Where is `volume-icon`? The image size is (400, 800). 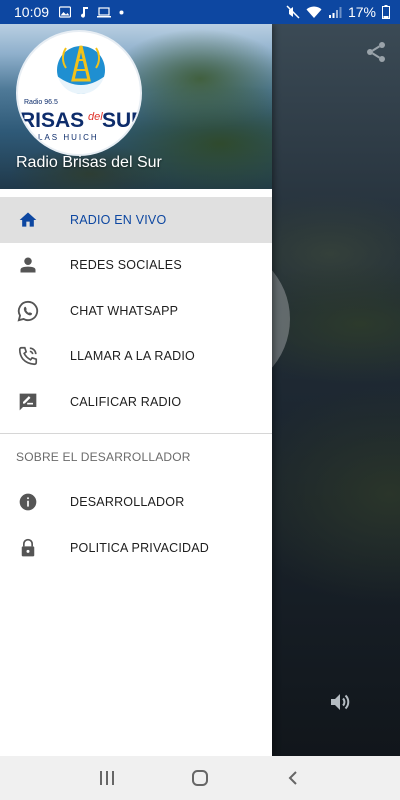
volume-icon is located at coordinates (340, 702).